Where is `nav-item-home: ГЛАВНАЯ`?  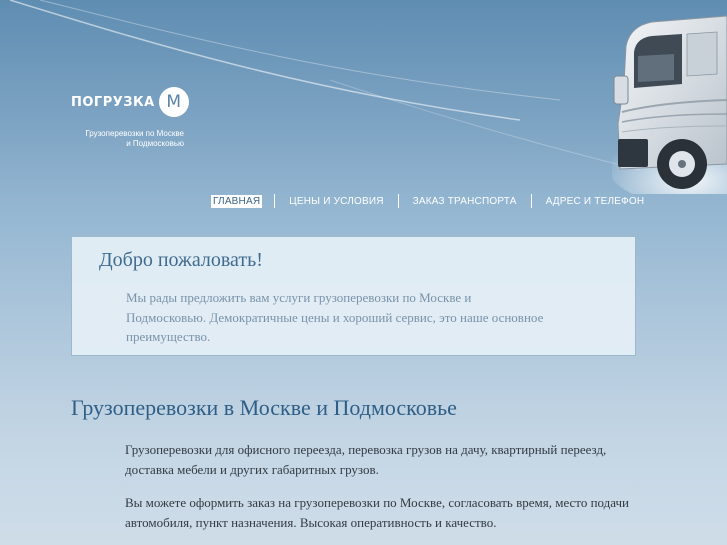
nav-item-home: ГЛАВНАЯ is located at coordinates (237, 201).